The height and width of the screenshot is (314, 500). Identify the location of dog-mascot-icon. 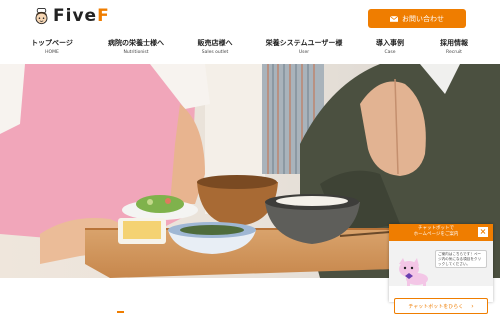
(413, 272).